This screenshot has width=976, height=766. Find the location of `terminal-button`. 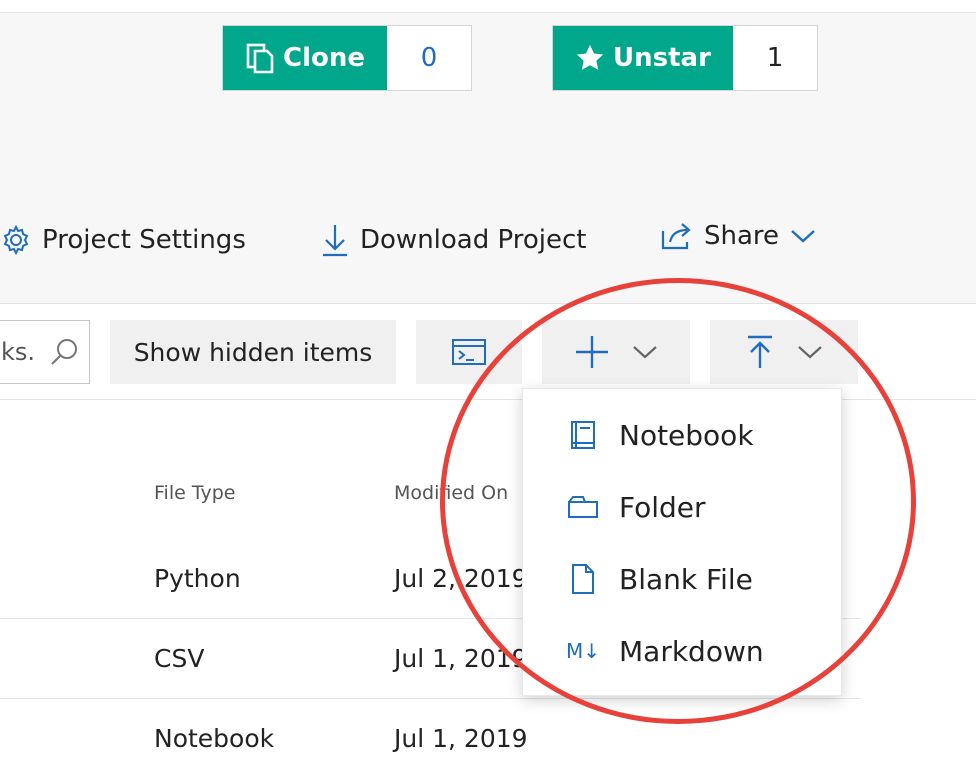

terminal-button is located at coordinates (469, 352).